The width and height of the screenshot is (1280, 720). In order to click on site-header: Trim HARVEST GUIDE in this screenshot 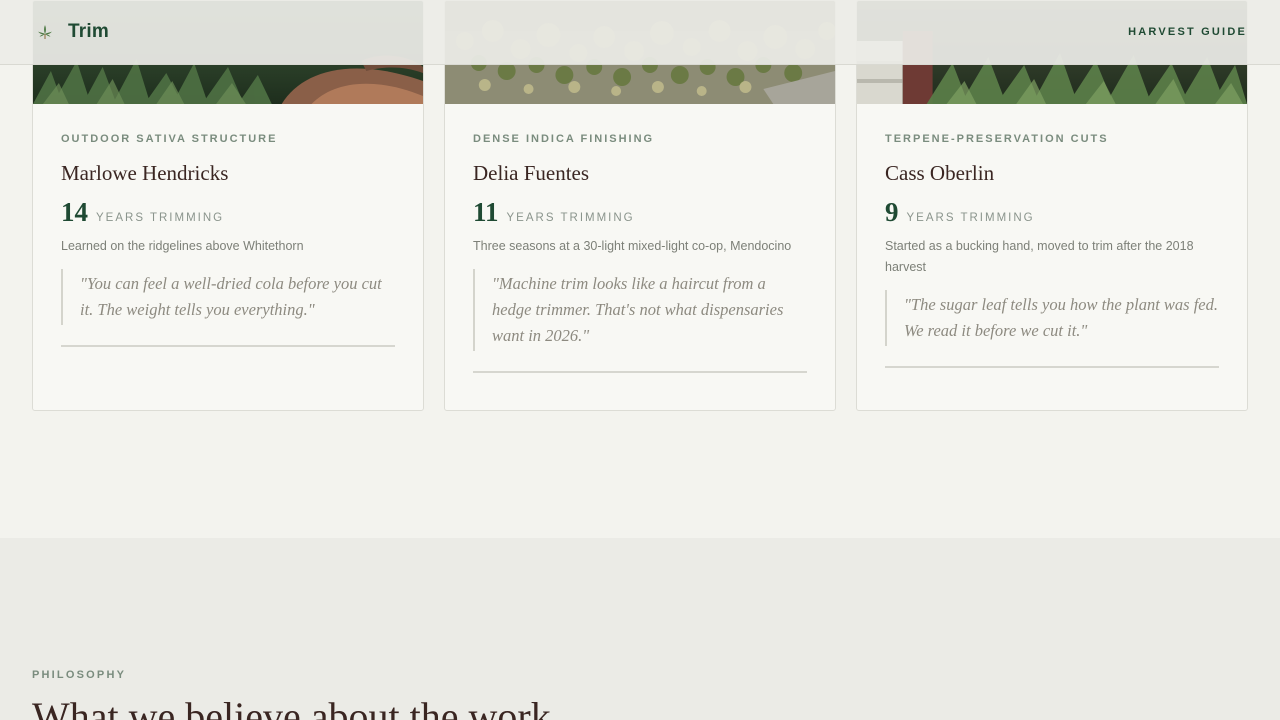, I will do `click(640, 32)`.